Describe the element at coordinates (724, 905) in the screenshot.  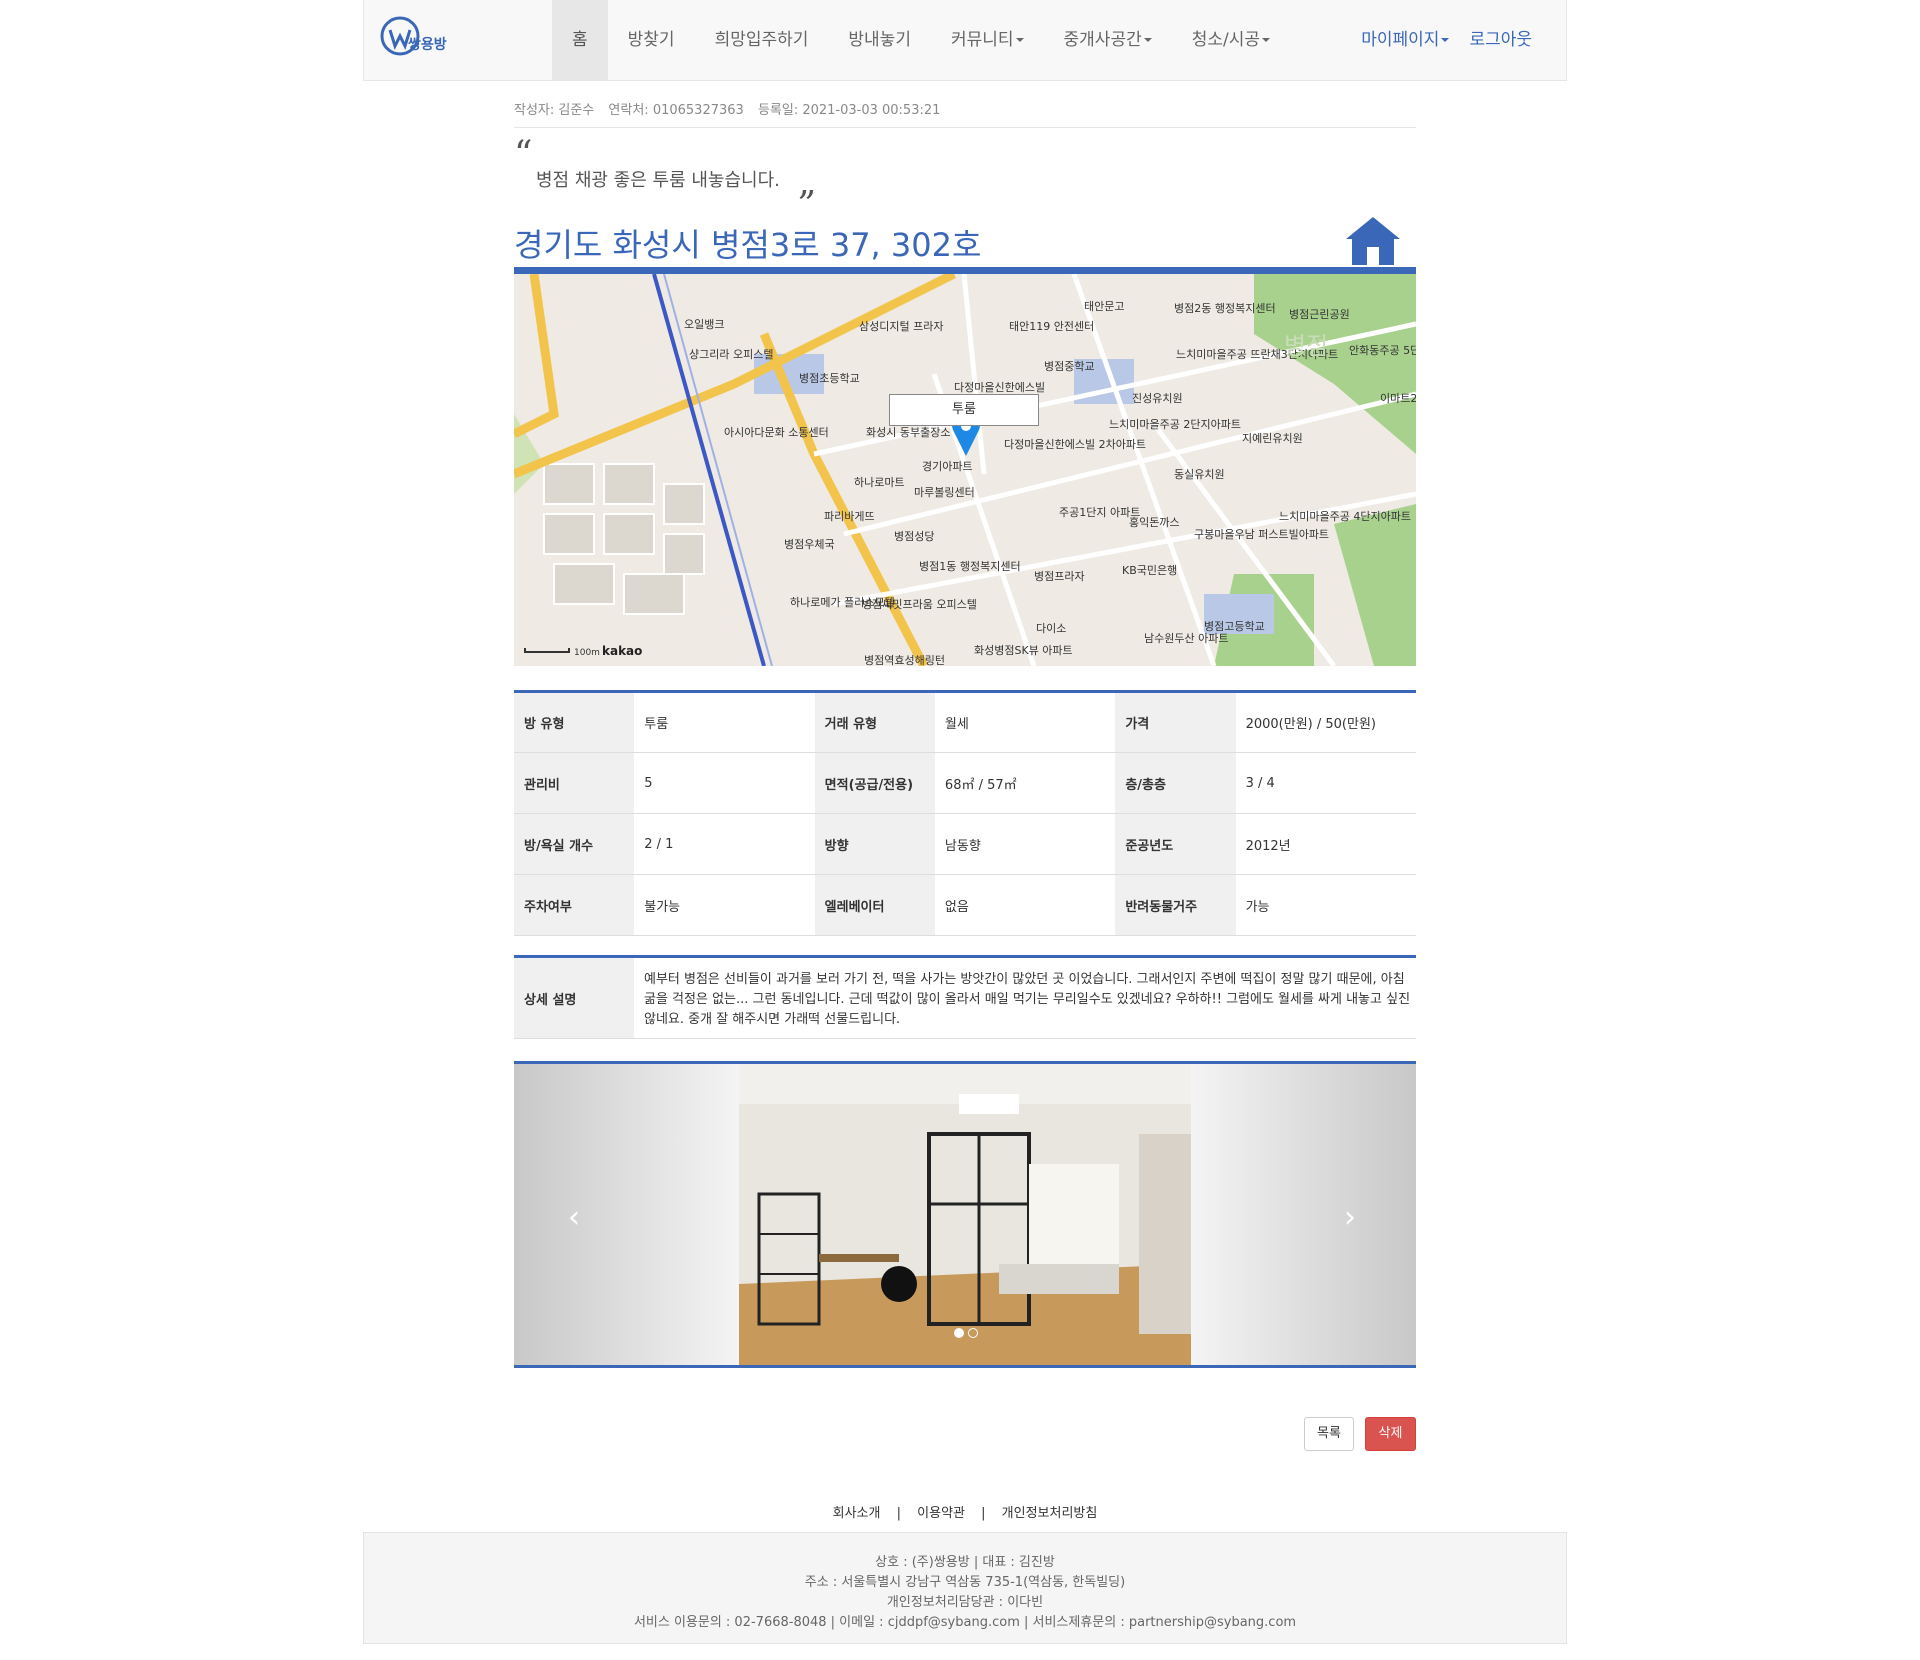
I see `info-value: 불가능` at that location.